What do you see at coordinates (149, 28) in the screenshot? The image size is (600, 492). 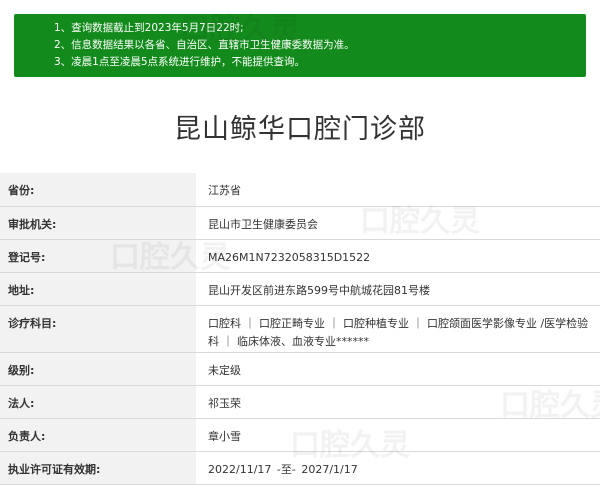 I see `notice-line: 1、查询数据截止到2023年5月7日22时;` at bounding box center [149, 28].